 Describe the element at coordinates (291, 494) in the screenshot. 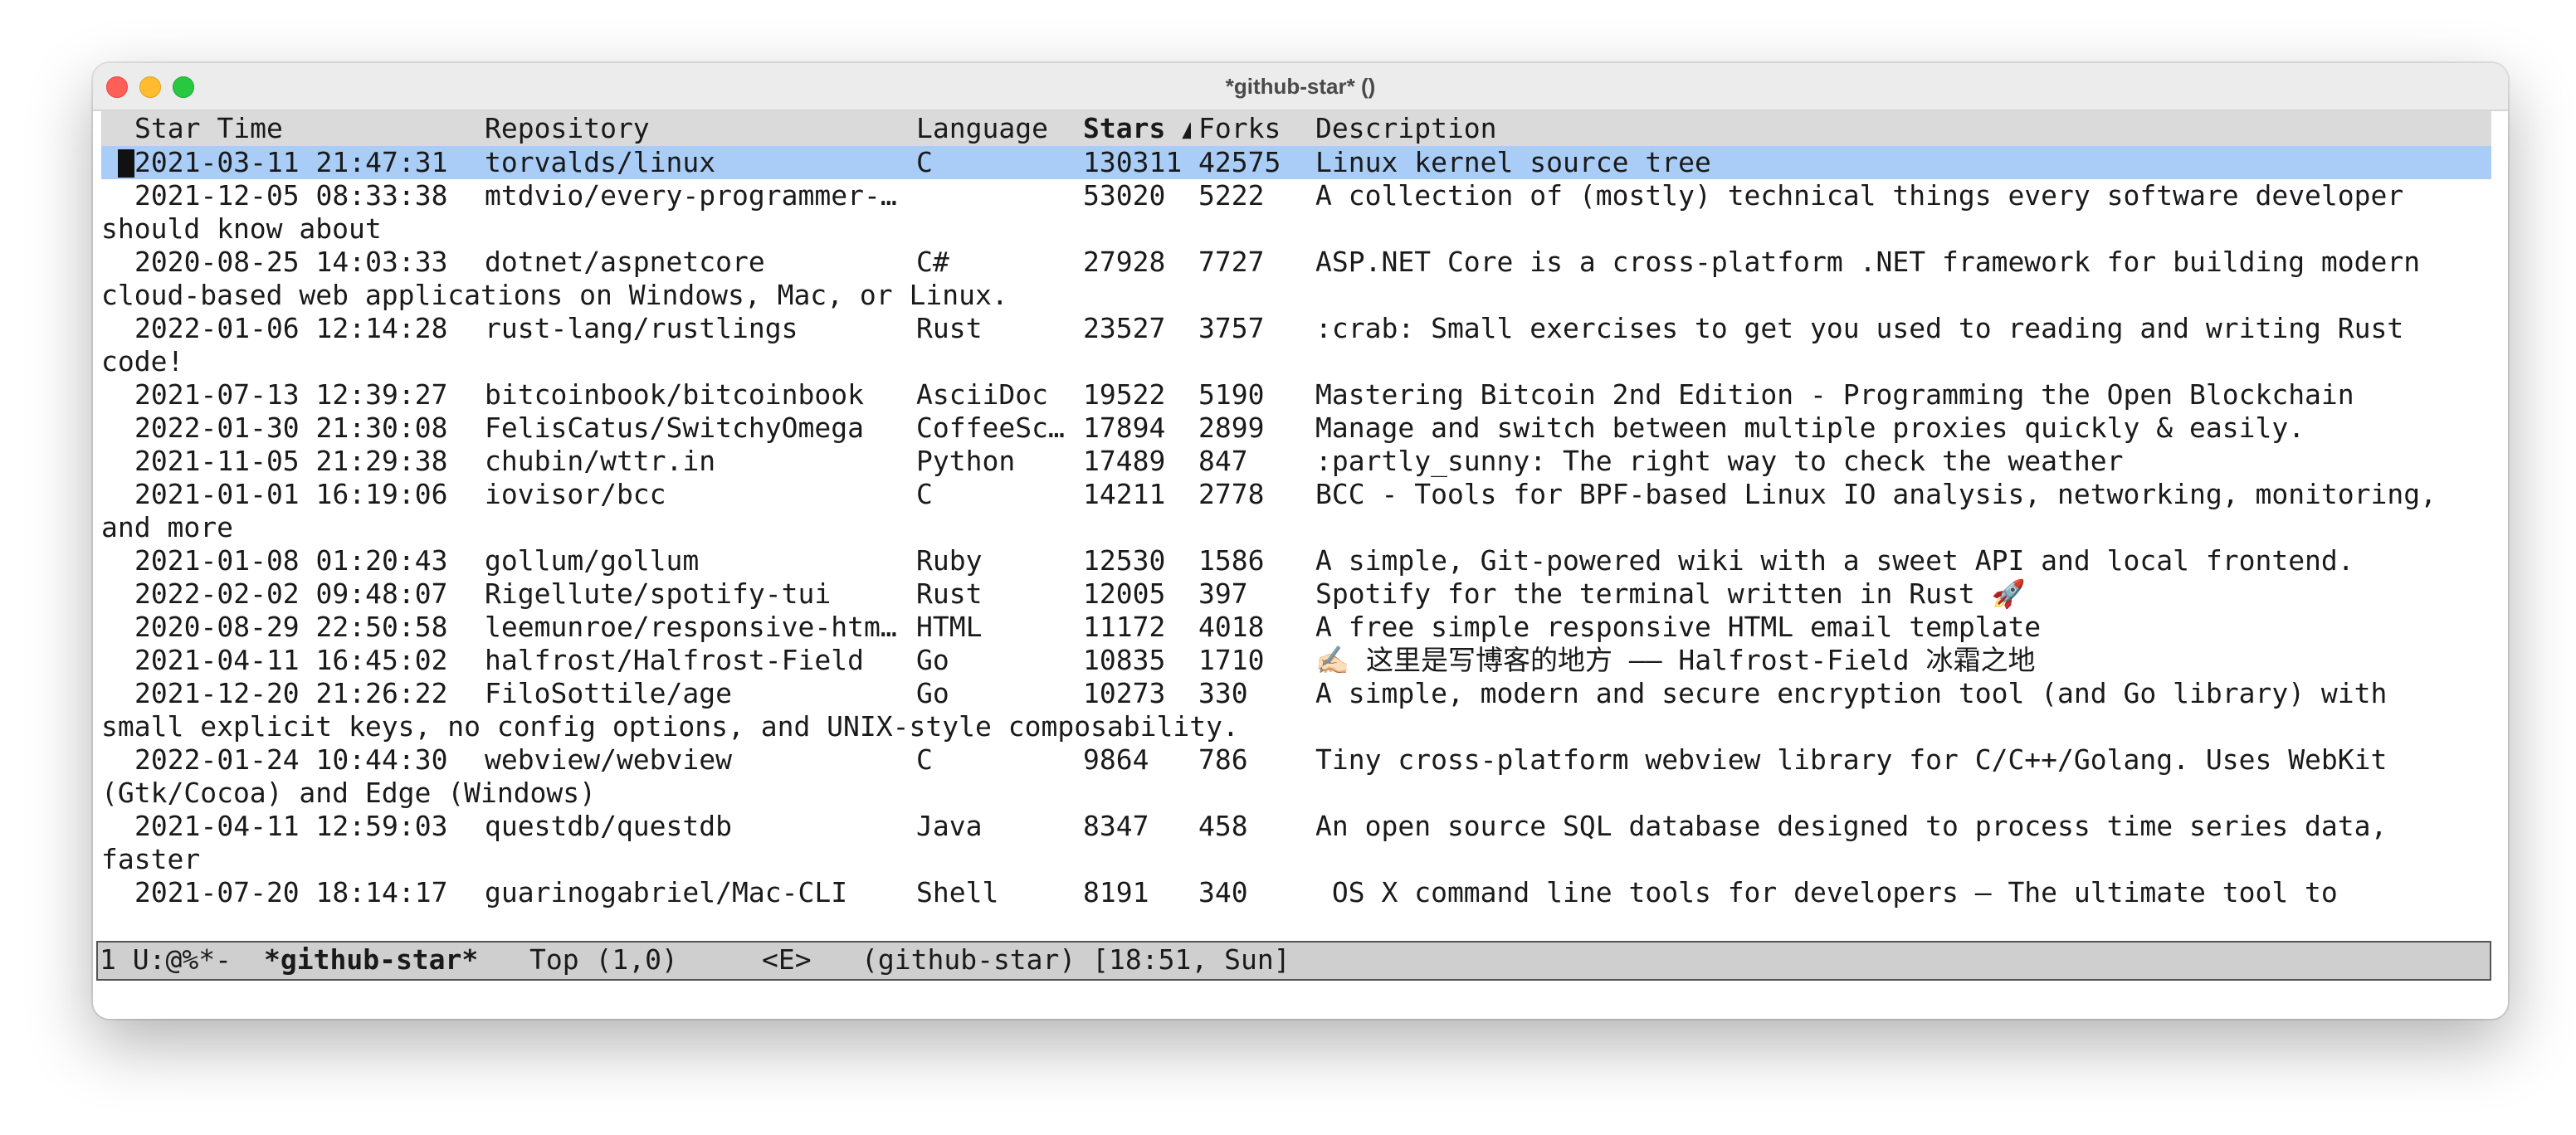

I see `row-star-time: 2021-01-01 16:19:06` at that location.